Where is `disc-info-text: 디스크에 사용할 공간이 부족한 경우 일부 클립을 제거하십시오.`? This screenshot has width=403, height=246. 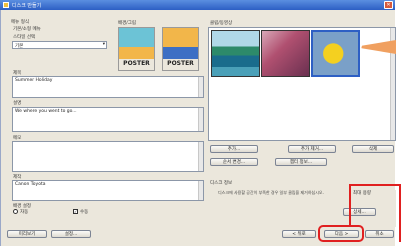
disc-info-text: 디스크에 사용할 공간이 부족한 경우 일부 클립을 제거하십시오. is located at coordinates (271, 192).